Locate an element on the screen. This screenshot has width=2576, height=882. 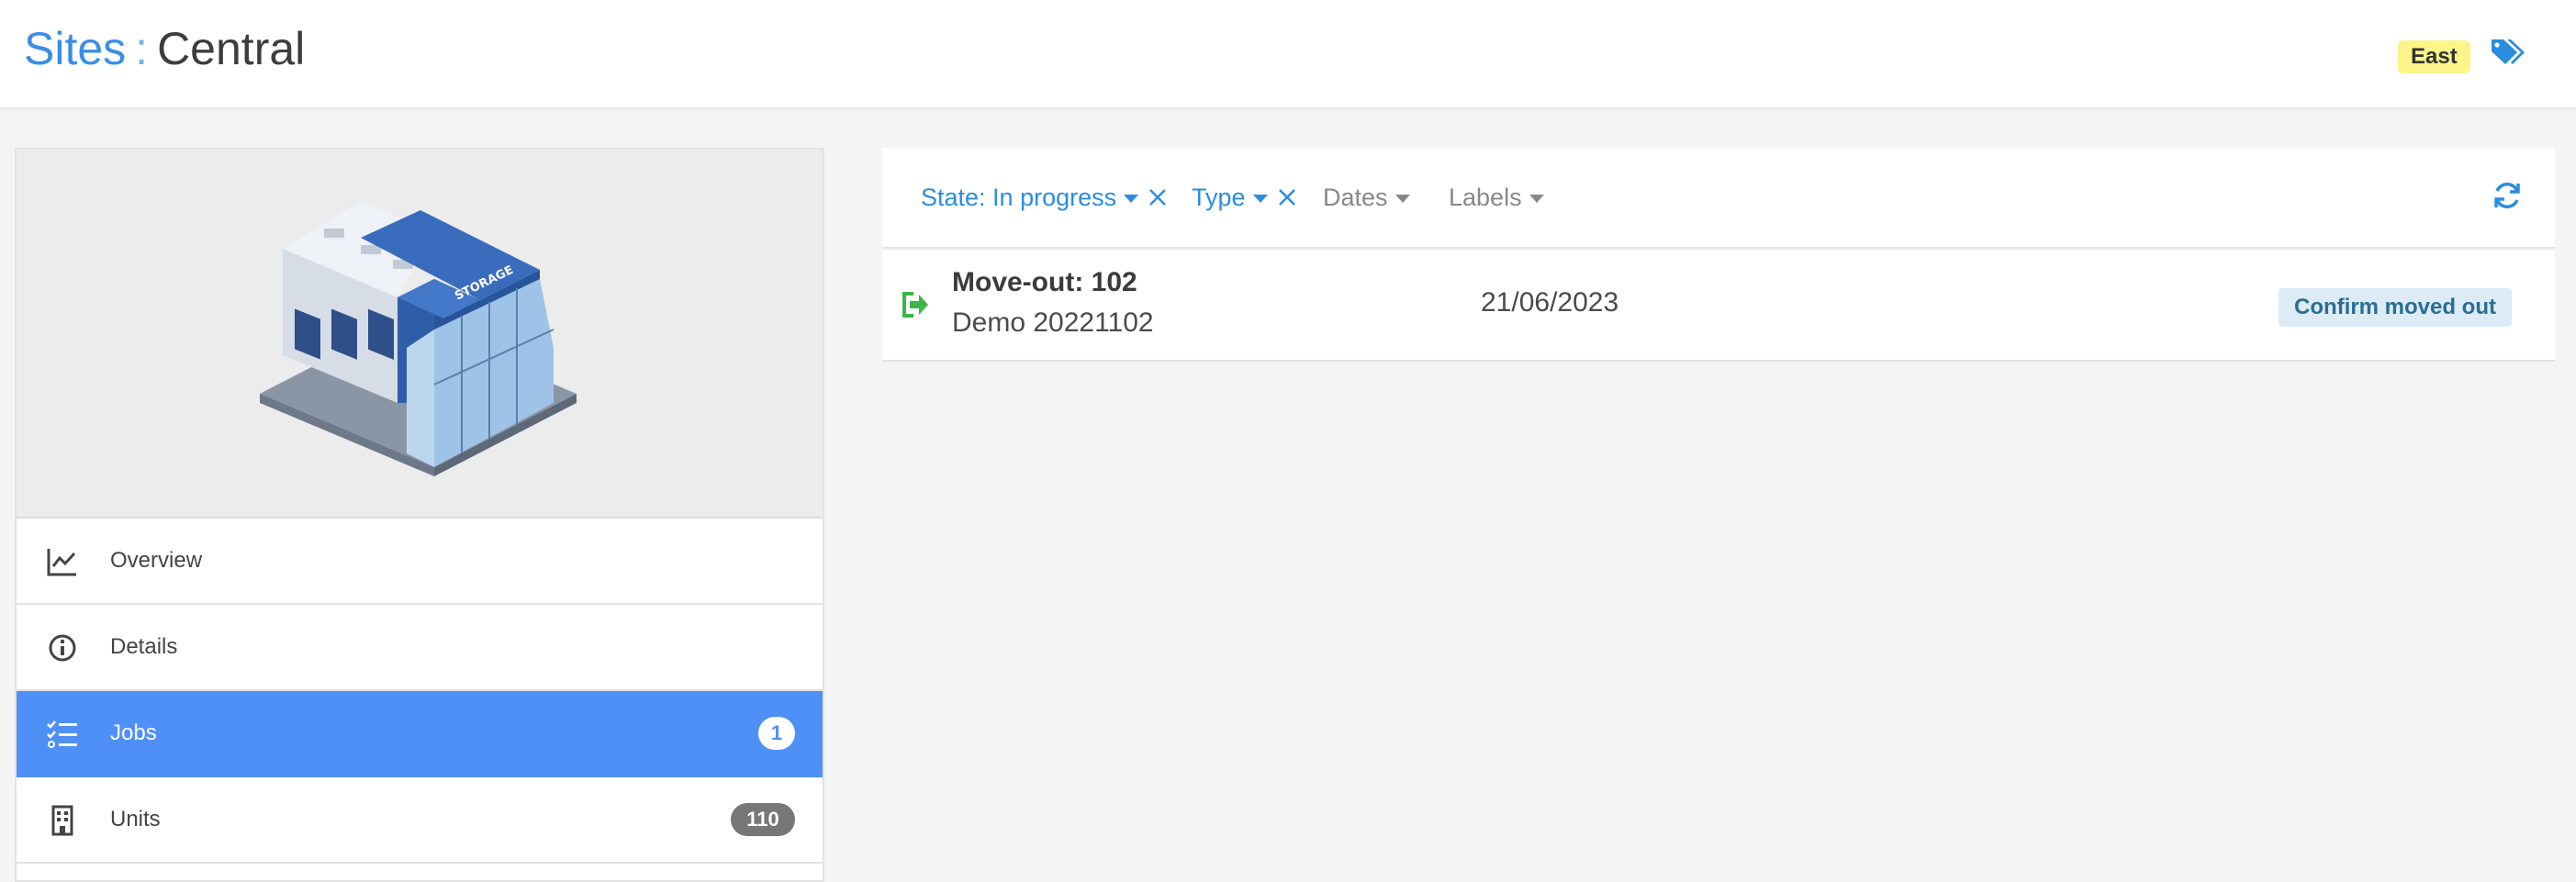
state-filter-label: State: In progress is located at coordinates (1019, 197).